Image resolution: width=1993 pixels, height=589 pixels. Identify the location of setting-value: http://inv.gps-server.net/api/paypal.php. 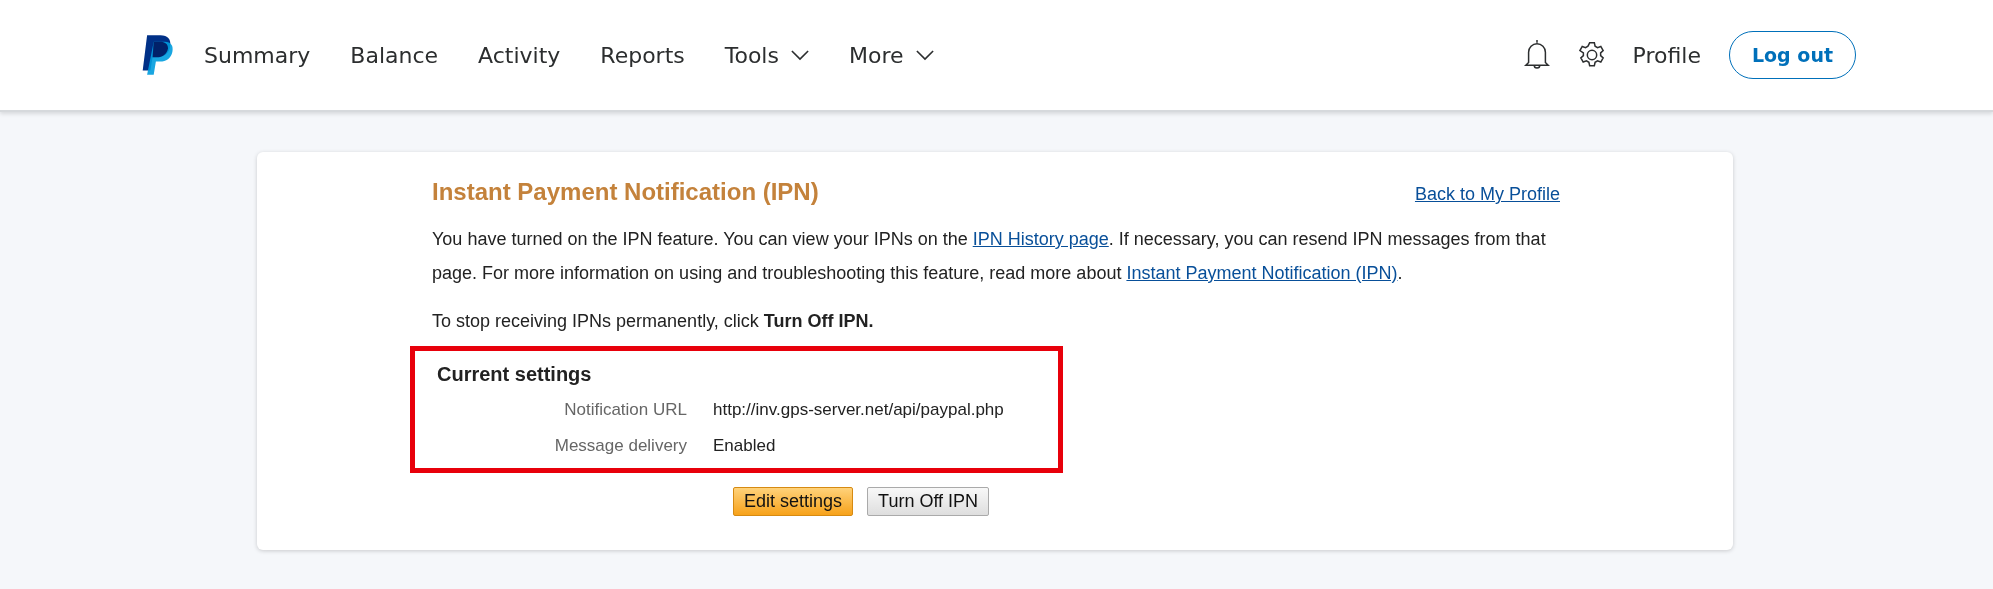
(859, 410).